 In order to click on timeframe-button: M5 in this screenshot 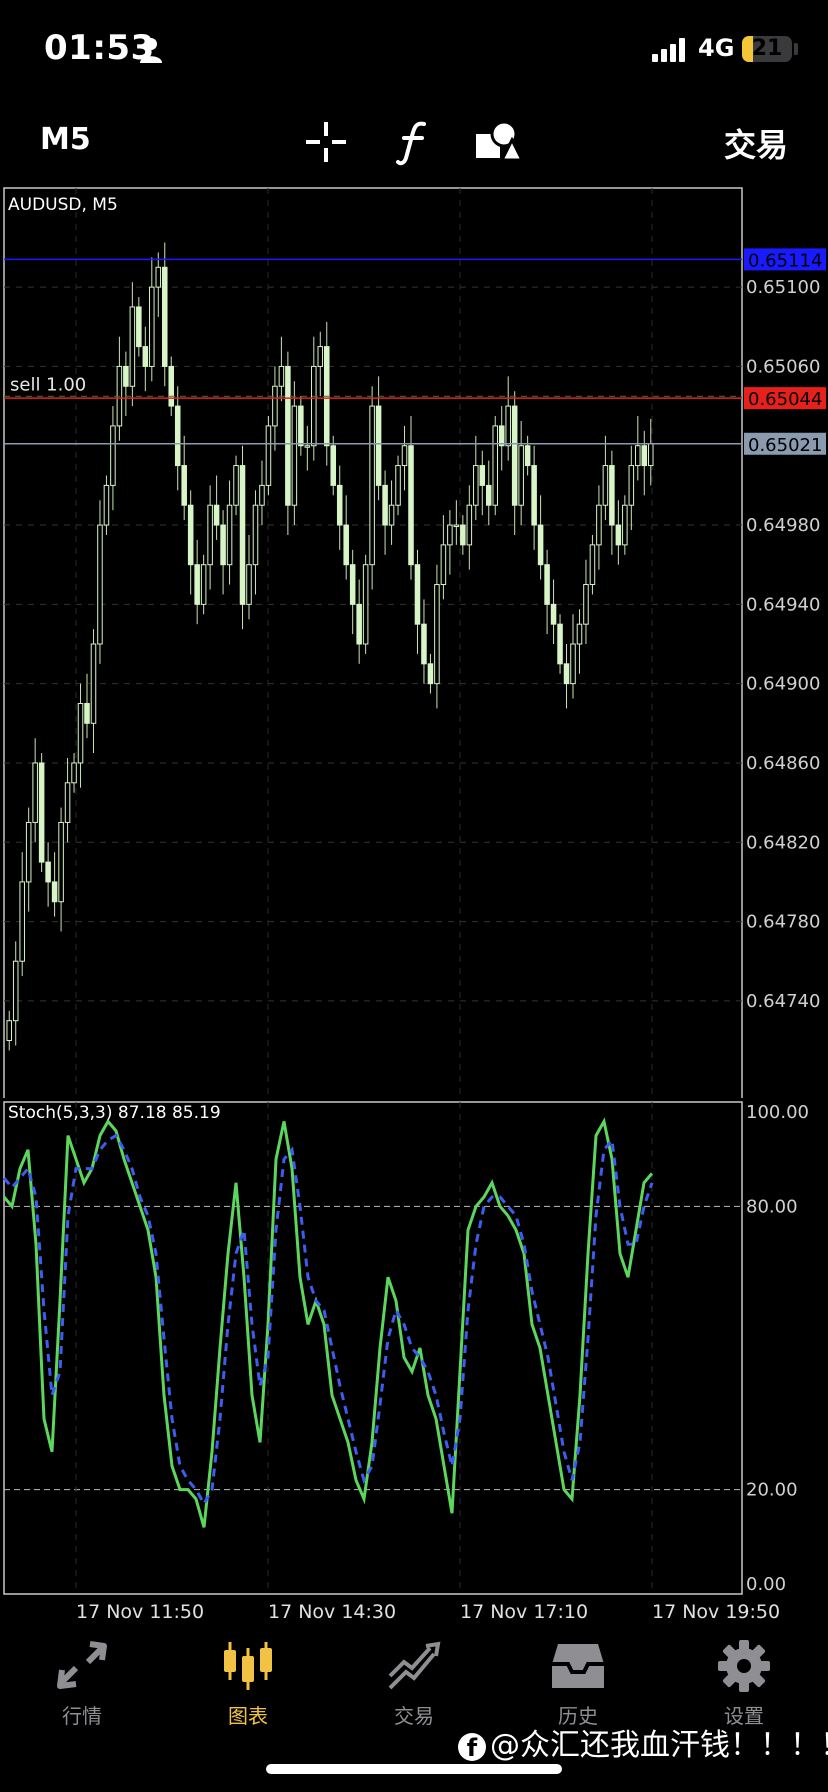, I will do `click(65, 139)`.